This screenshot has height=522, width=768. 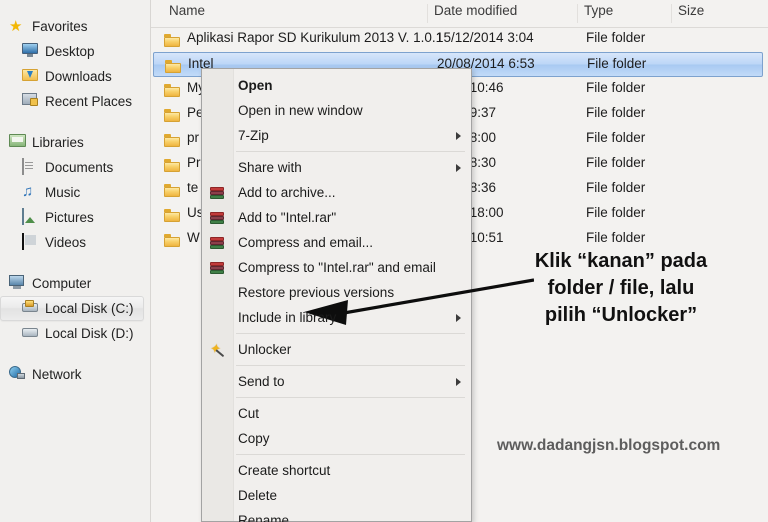 I want to click on annotation-line-2: folder / file, lalu, so click(x=621, y=288).